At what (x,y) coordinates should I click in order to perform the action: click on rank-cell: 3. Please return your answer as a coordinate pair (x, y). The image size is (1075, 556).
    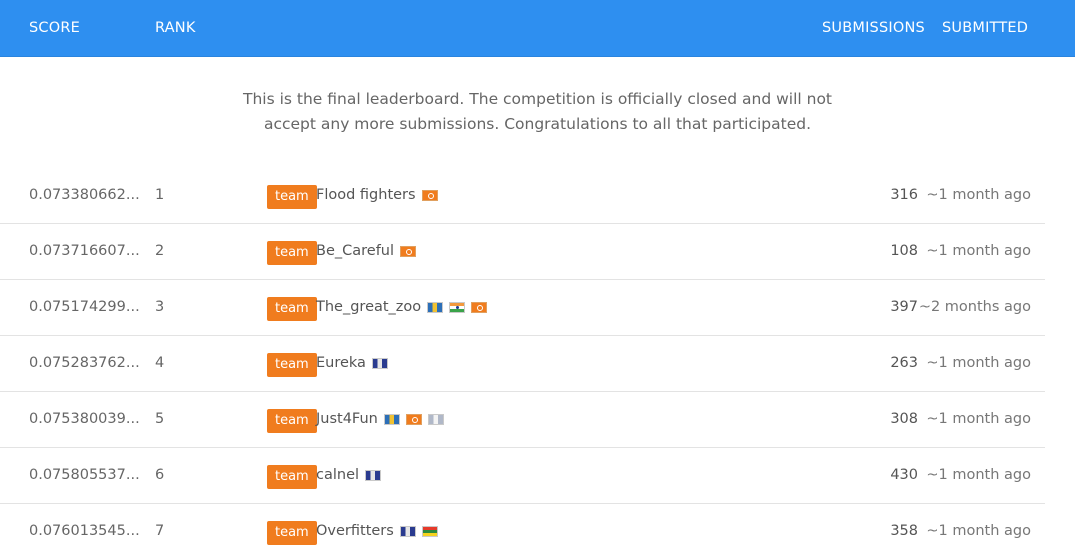
    Looking at the image, I should click on (160, 307).